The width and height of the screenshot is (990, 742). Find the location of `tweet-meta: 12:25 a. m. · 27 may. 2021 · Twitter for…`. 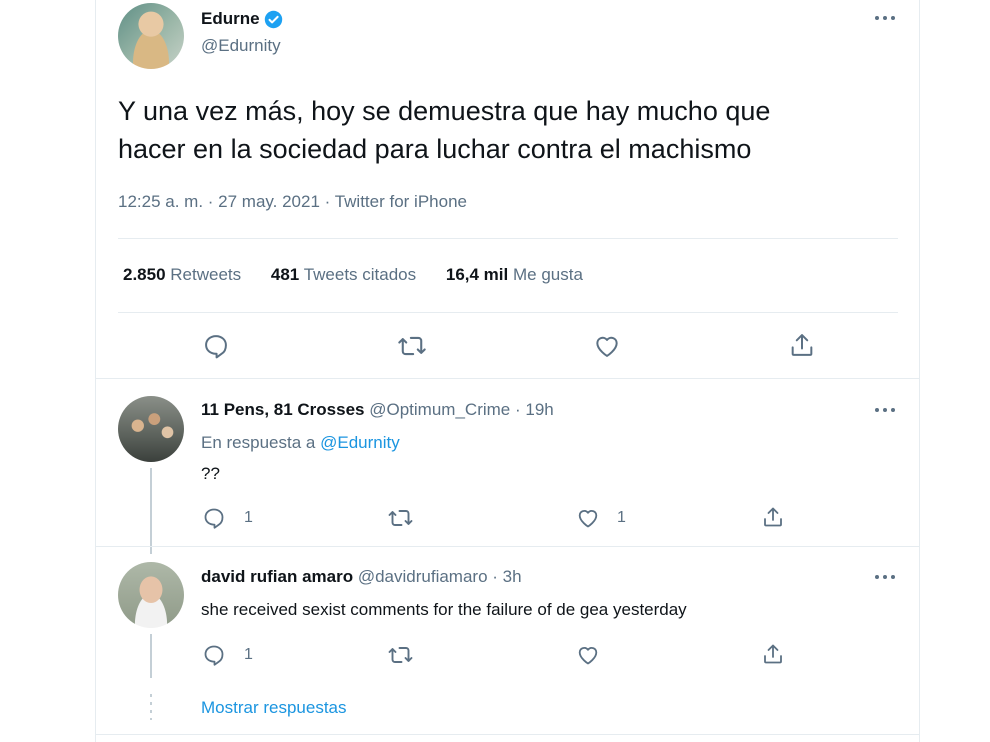

tweet-meta: 12:25 a. m. · 27 may. 2021 · Twitter for… is located at coordinates (292, 202).